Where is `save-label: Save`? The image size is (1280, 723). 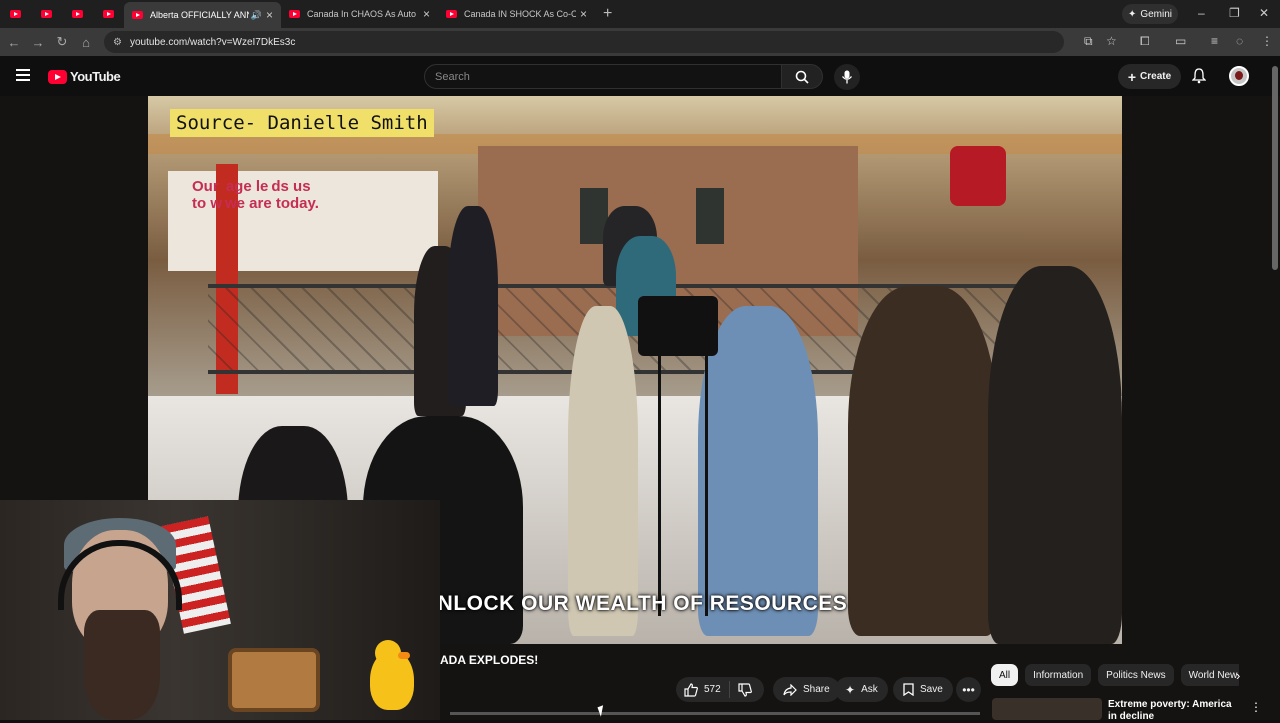
save-label: Save is located at coordinates (931, 689).